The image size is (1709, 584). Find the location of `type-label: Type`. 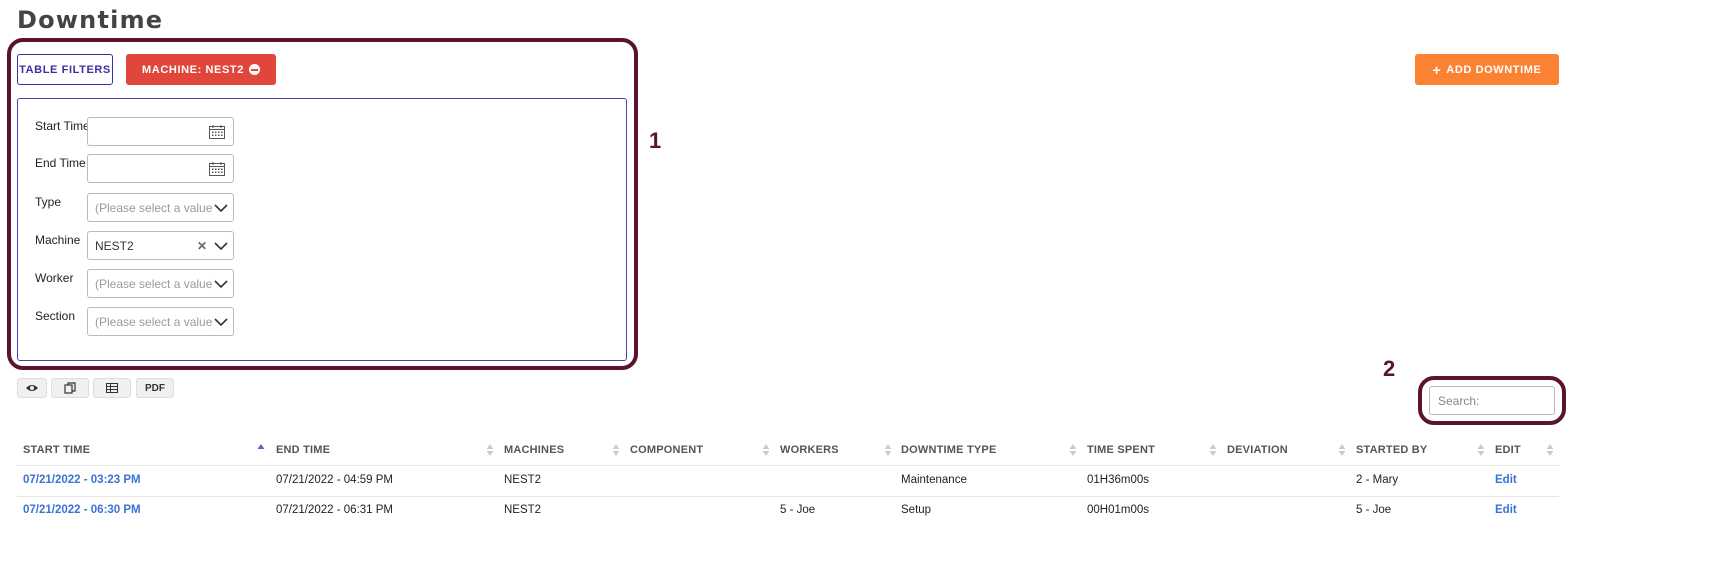

type-label: Type is located at coordinates (48, 202).